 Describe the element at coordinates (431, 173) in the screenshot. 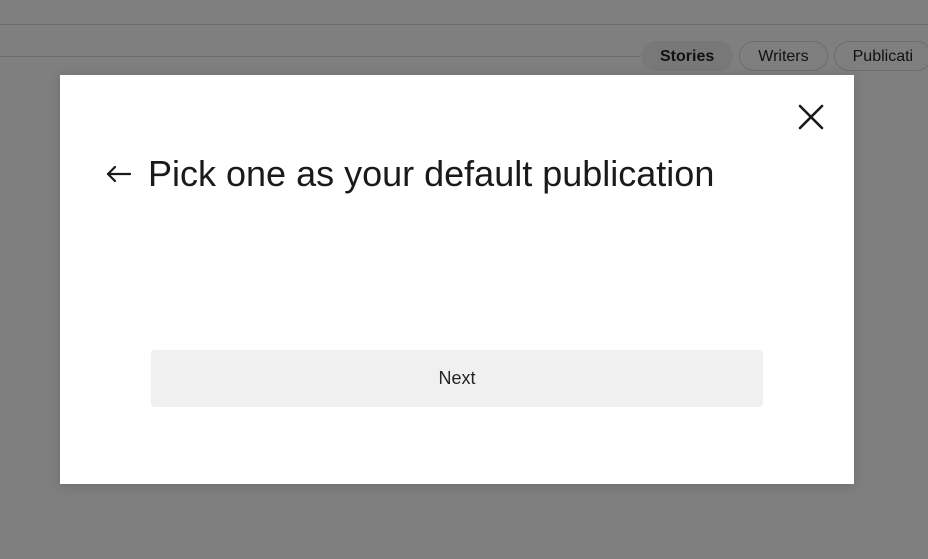

I see `dialog-title: Pick one as your default publication` at that location.